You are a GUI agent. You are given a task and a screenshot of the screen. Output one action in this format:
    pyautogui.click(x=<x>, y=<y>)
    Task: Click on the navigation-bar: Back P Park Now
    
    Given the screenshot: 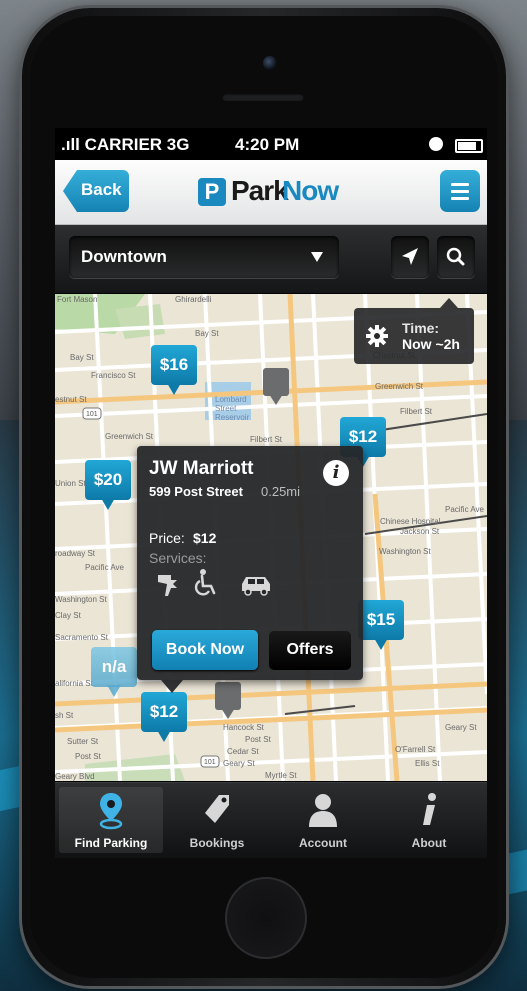 What is the action you would take?
    pyautogui.click(x=271, y=192)
    